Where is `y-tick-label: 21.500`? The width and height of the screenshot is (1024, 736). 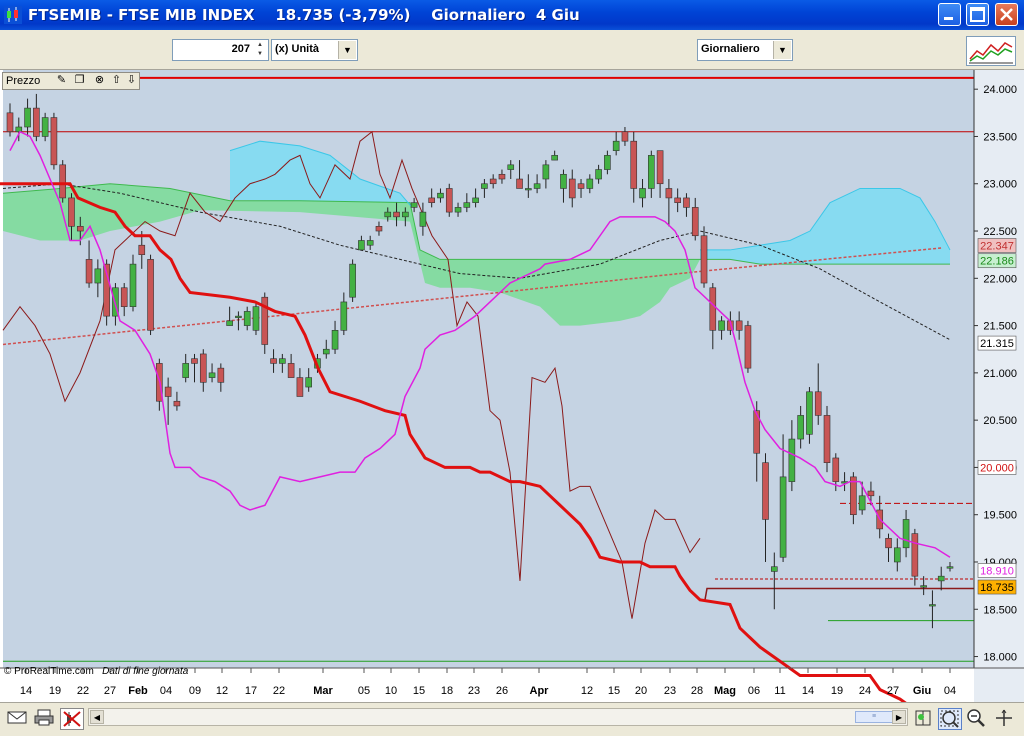 y-tick-label: 21.500 is located at coordinates (1000, 327).